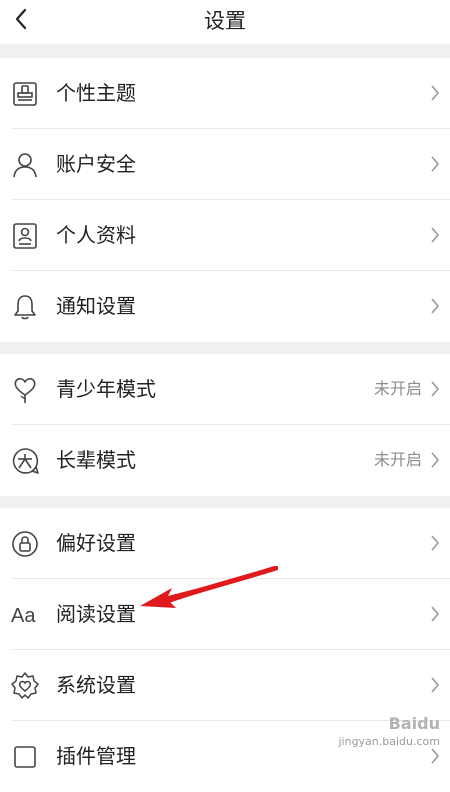 The height and width of the screenshot is (792, 450). I want to click on gear-heart-icon, so click(25, 685).